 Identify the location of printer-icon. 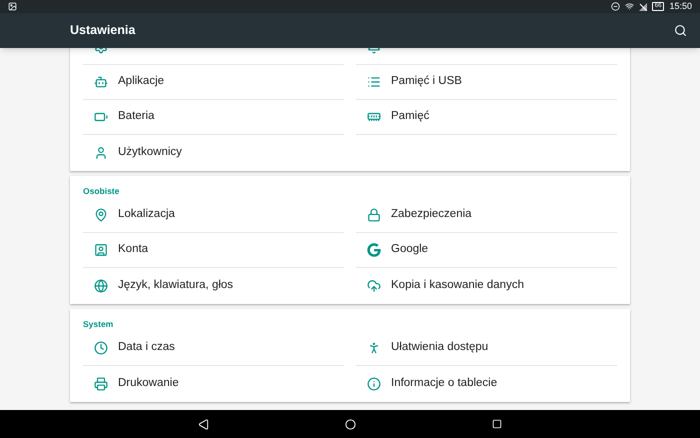
(101, 383).